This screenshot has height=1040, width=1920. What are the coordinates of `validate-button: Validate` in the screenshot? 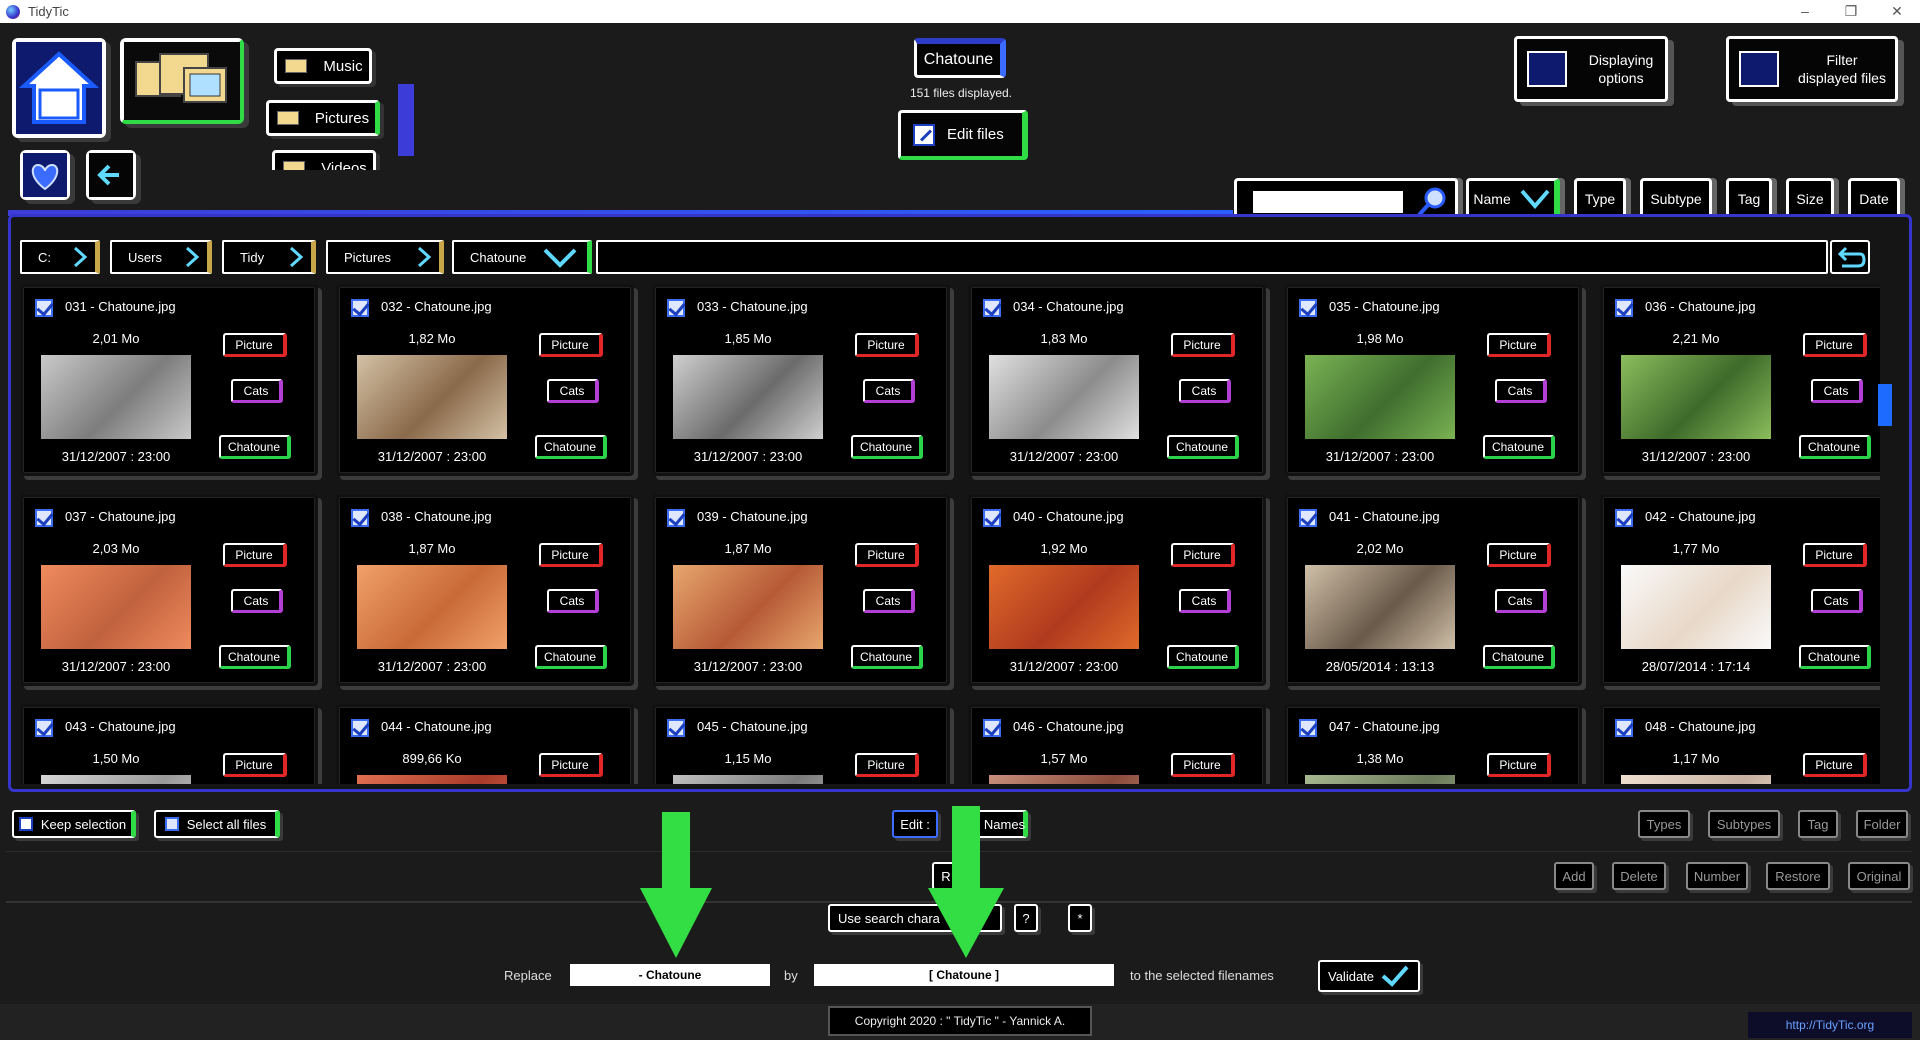 It's located at (1369, 976).